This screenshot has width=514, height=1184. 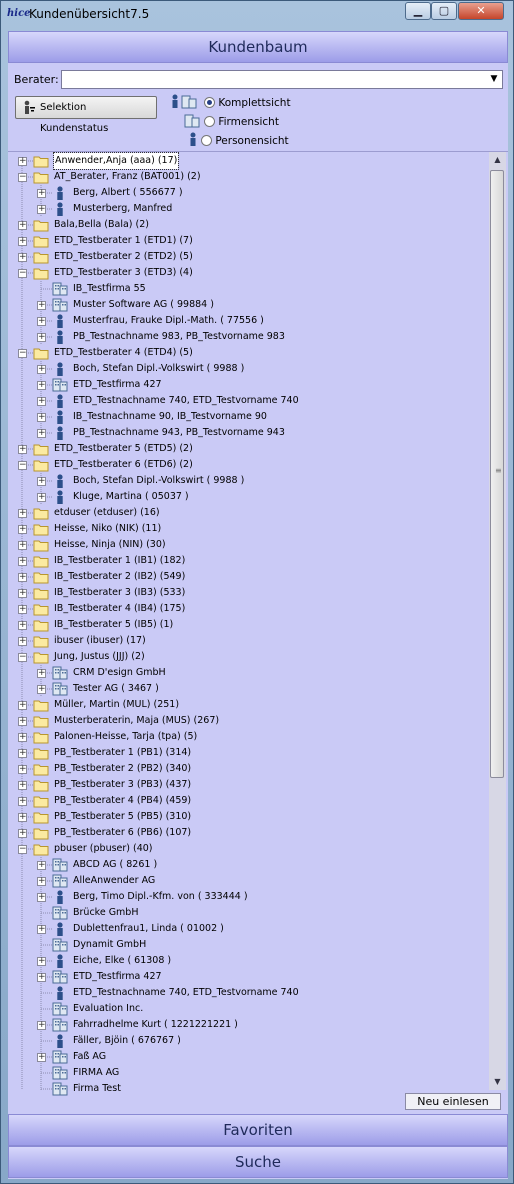 What do you see at coordinates (86, 115) in the screenshot?
I see `selektion-kundenstatus-button: Selektion Kundenstatus` at bounding box center [86, 115].